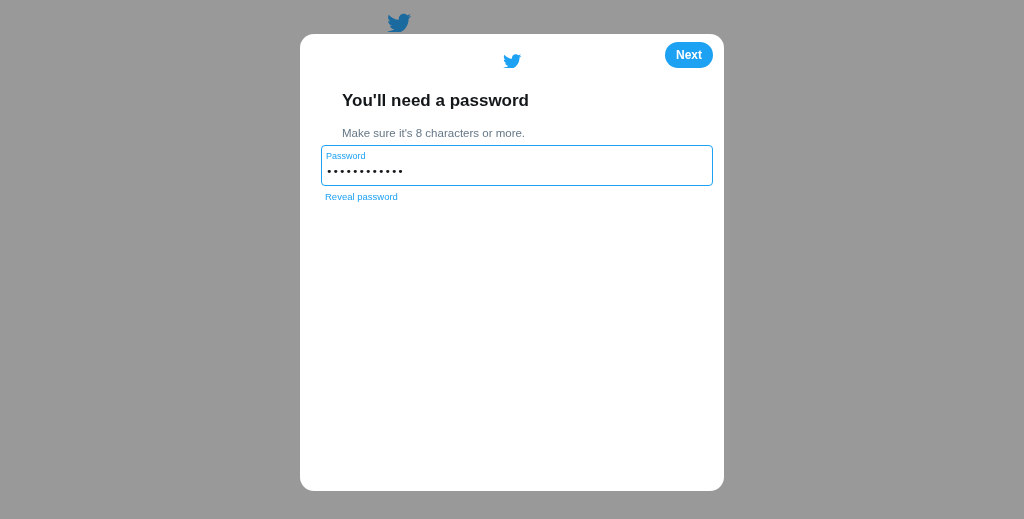  I want to click on field-label: Password, so click(346, 156).